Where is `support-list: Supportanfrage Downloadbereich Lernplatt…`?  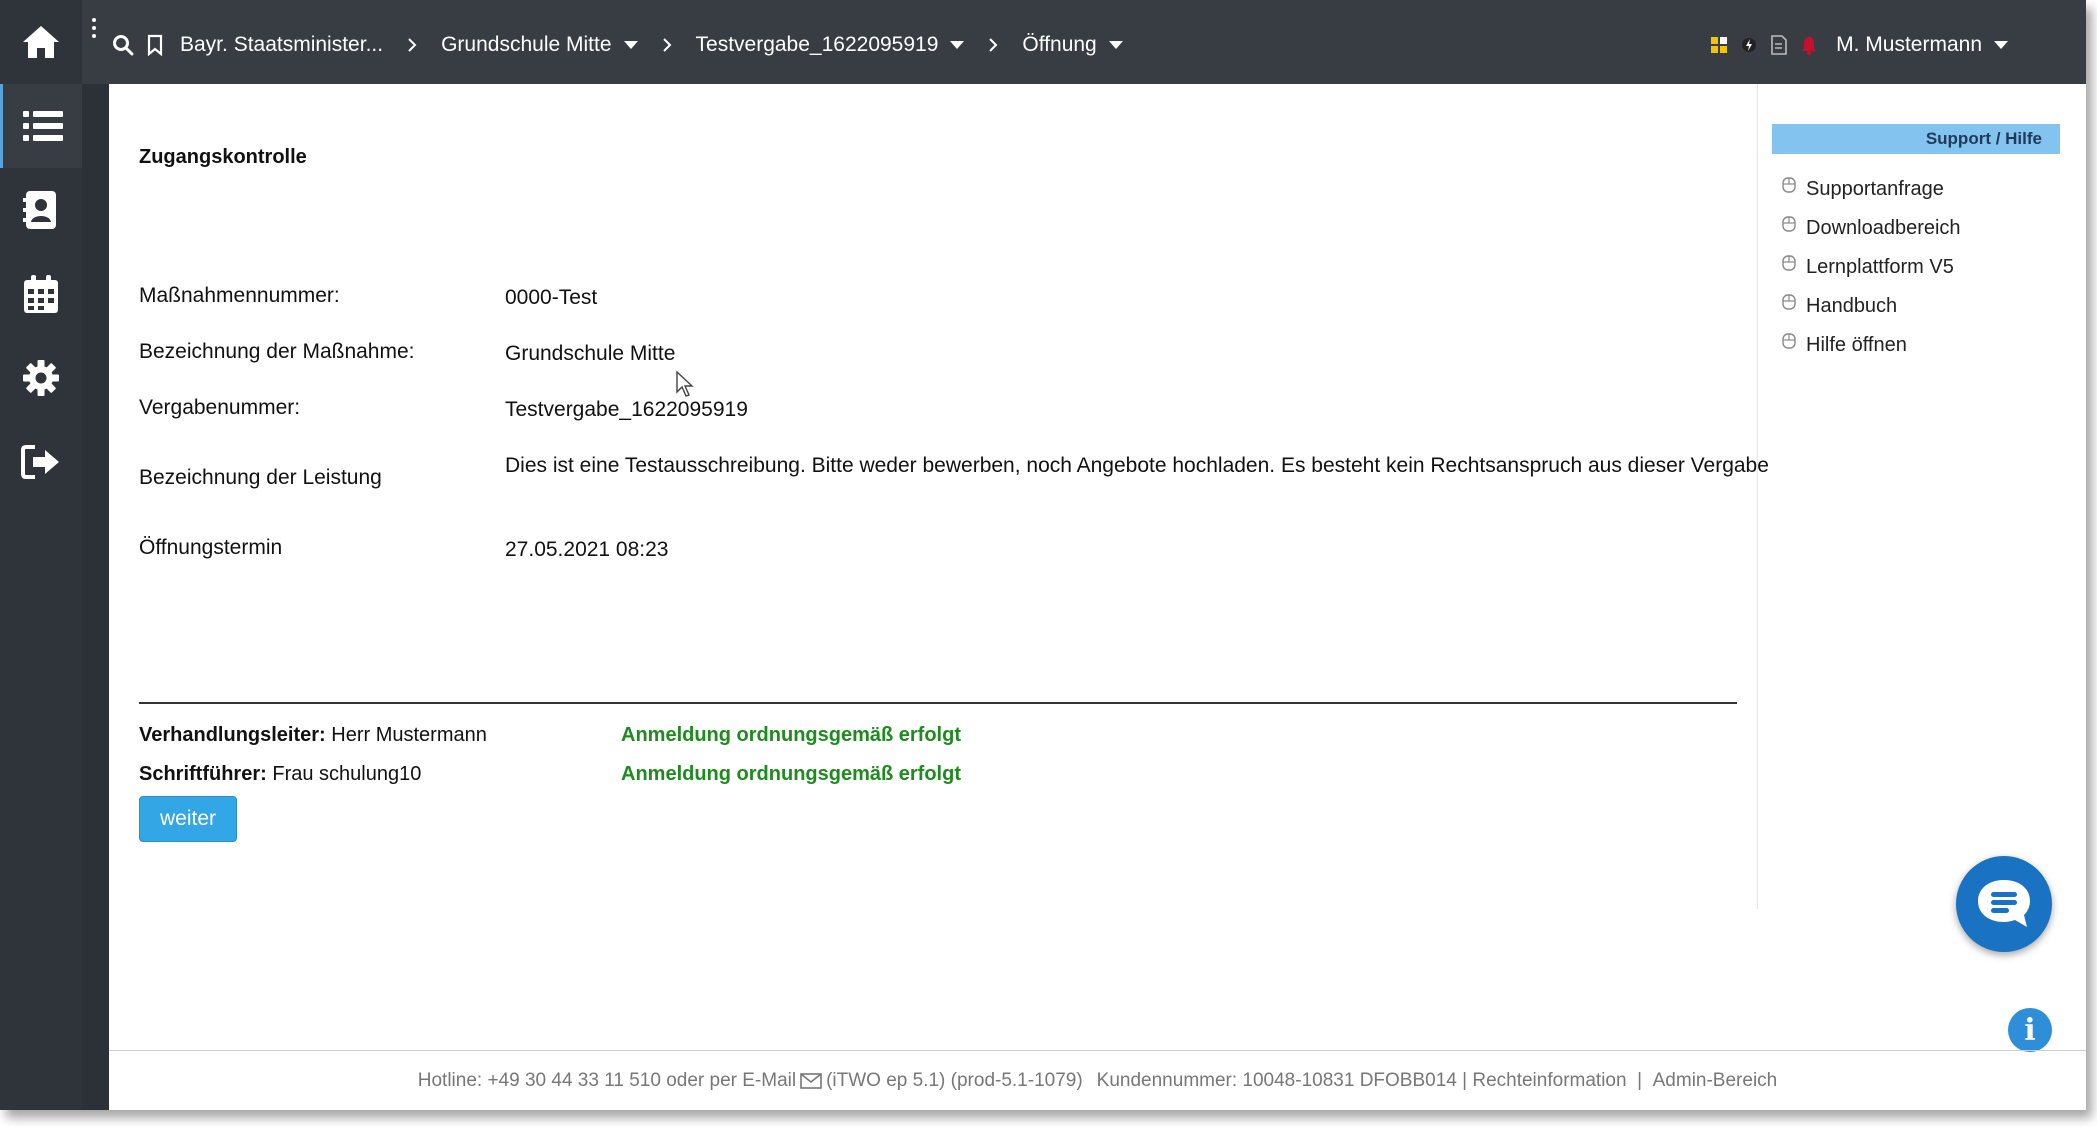 support-list: Supportanfrage Downloadbereich Lernplatt… is located at coordinates (1871, 267).